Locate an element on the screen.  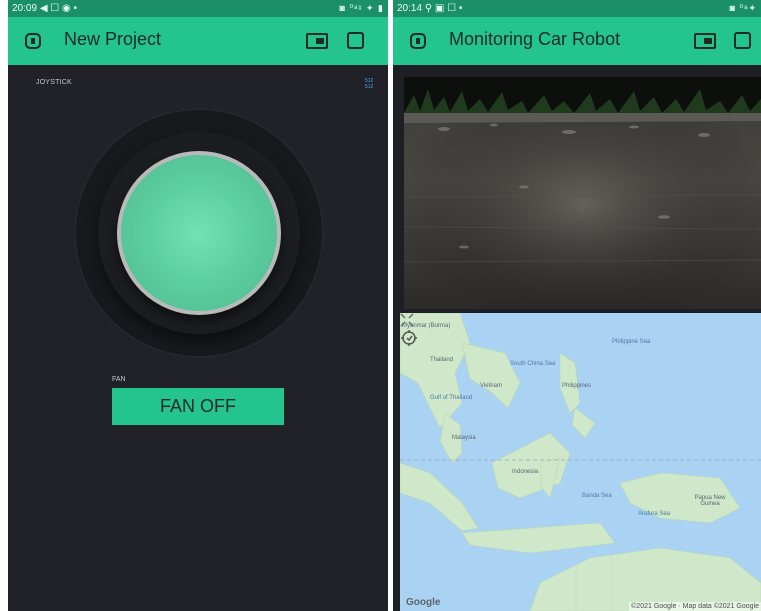
map-label-philippine-sea: Philippine Sea is located at coordinates (631, 342).